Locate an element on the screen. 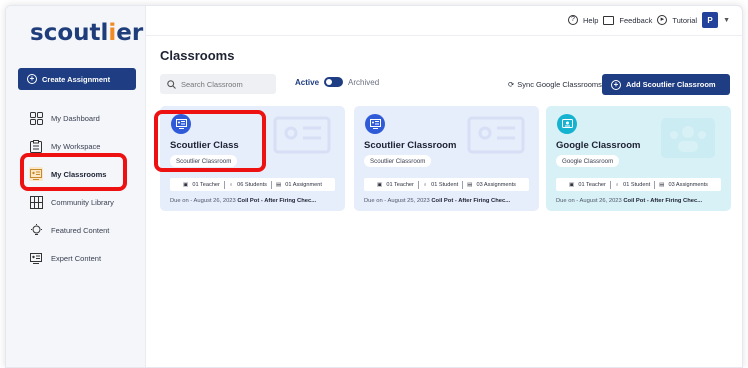 The image size is (748, 368). classroom-board-icon is located at coordinates (375, 124).